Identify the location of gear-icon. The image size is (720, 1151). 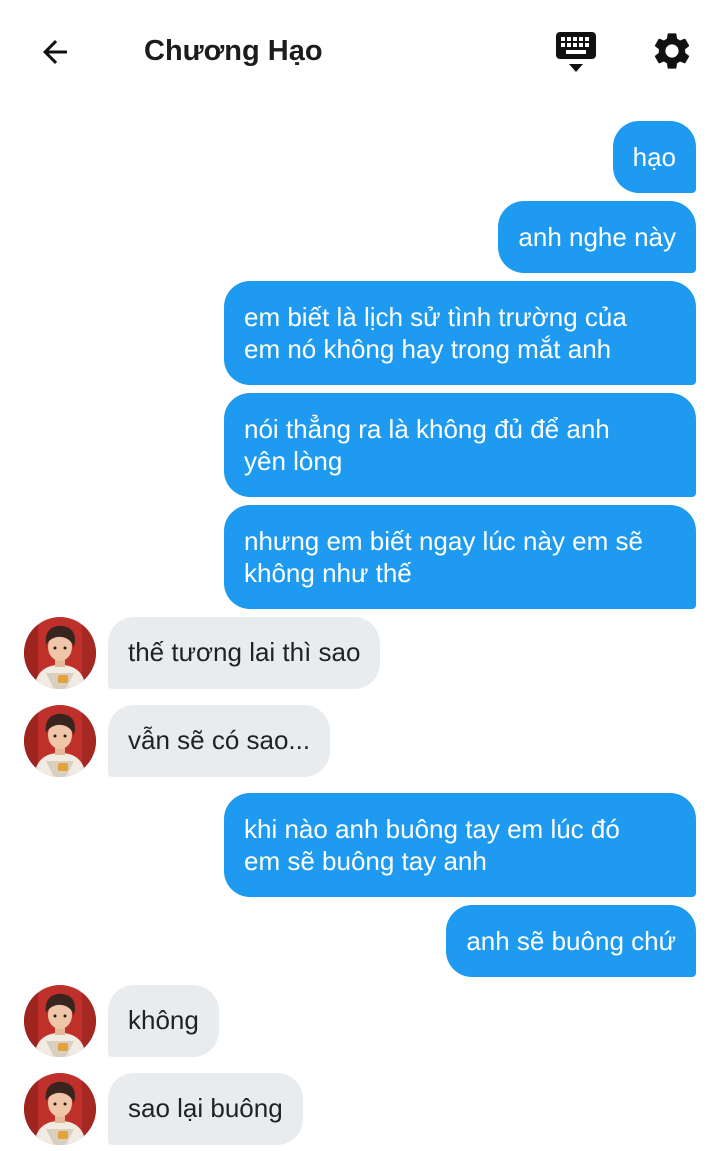
(672, 51).